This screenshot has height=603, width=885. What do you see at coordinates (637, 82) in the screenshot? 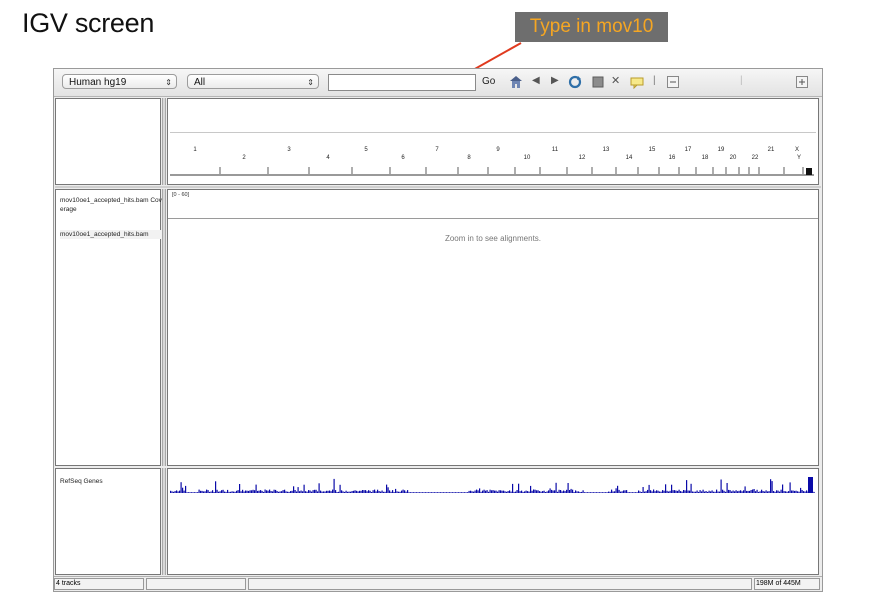
I see `popup-text-icon` at bounding box center [637, 82].